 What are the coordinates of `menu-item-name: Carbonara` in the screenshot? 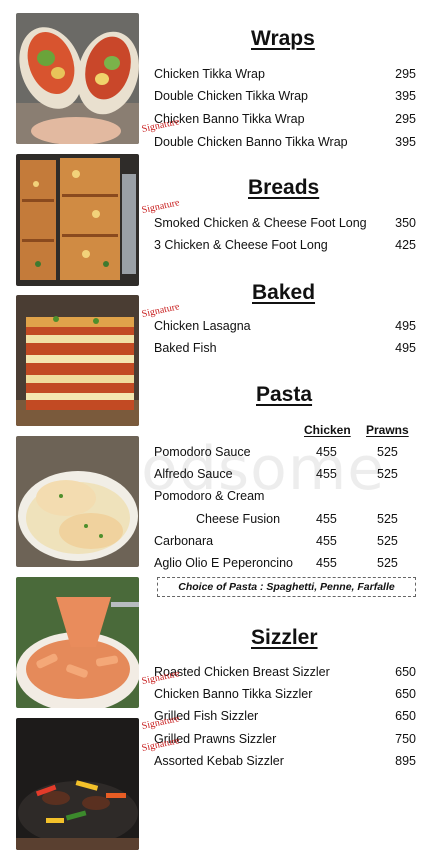 It's located at (184, 541).